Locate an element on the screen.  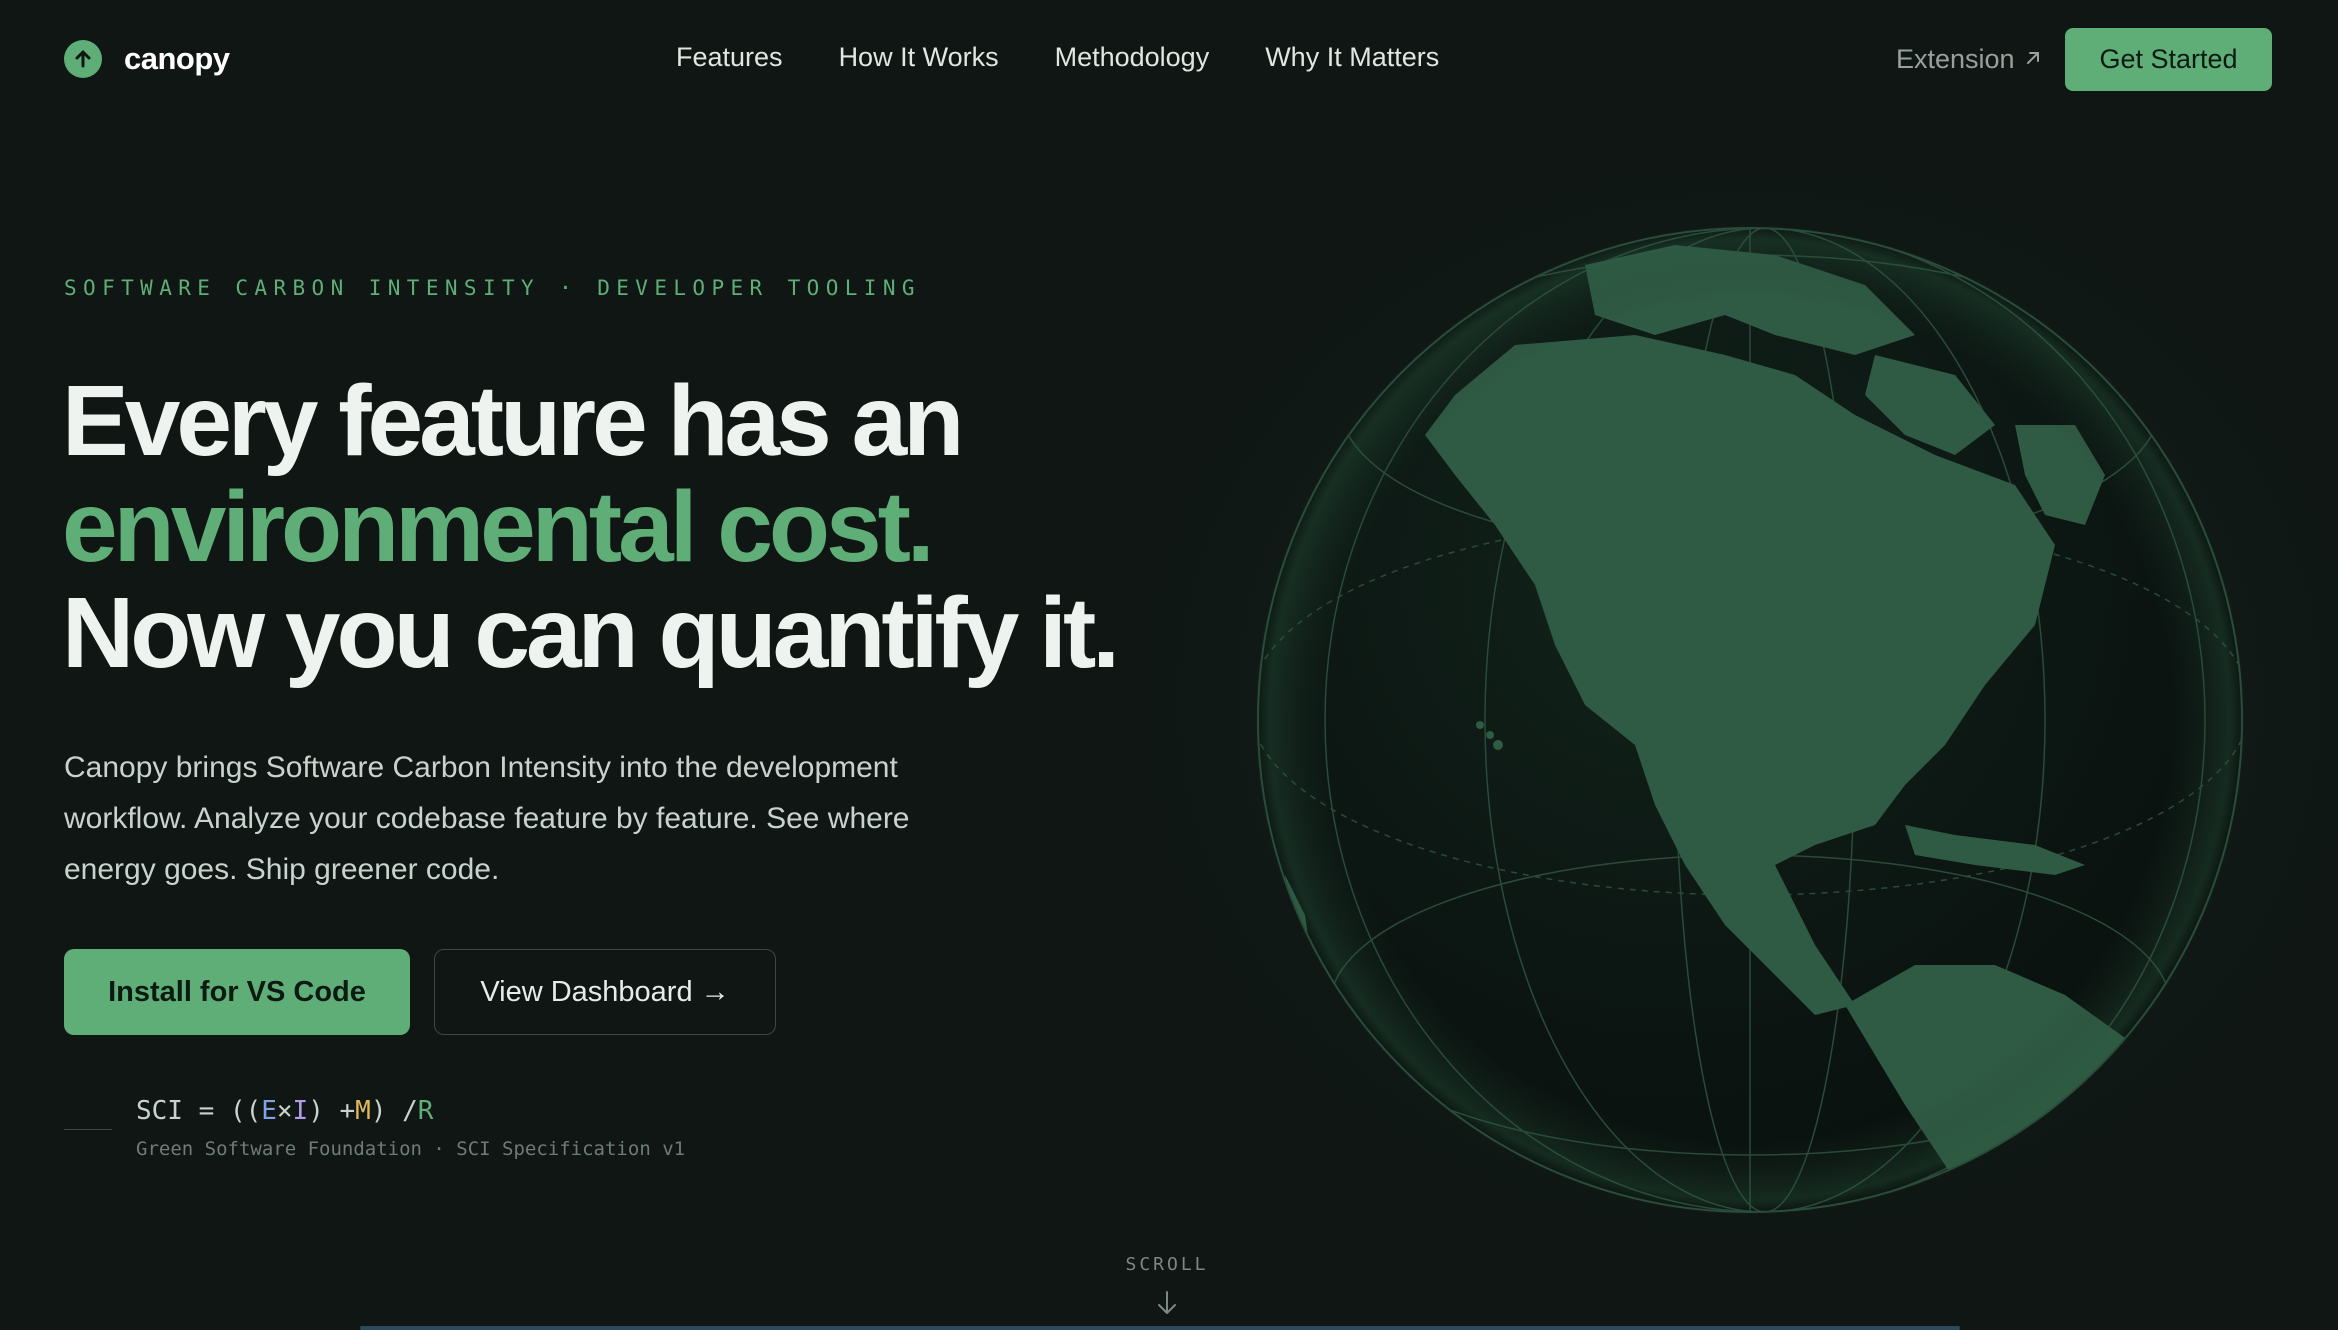
arrow-down-icon is located at coordinates (1167, 1305).